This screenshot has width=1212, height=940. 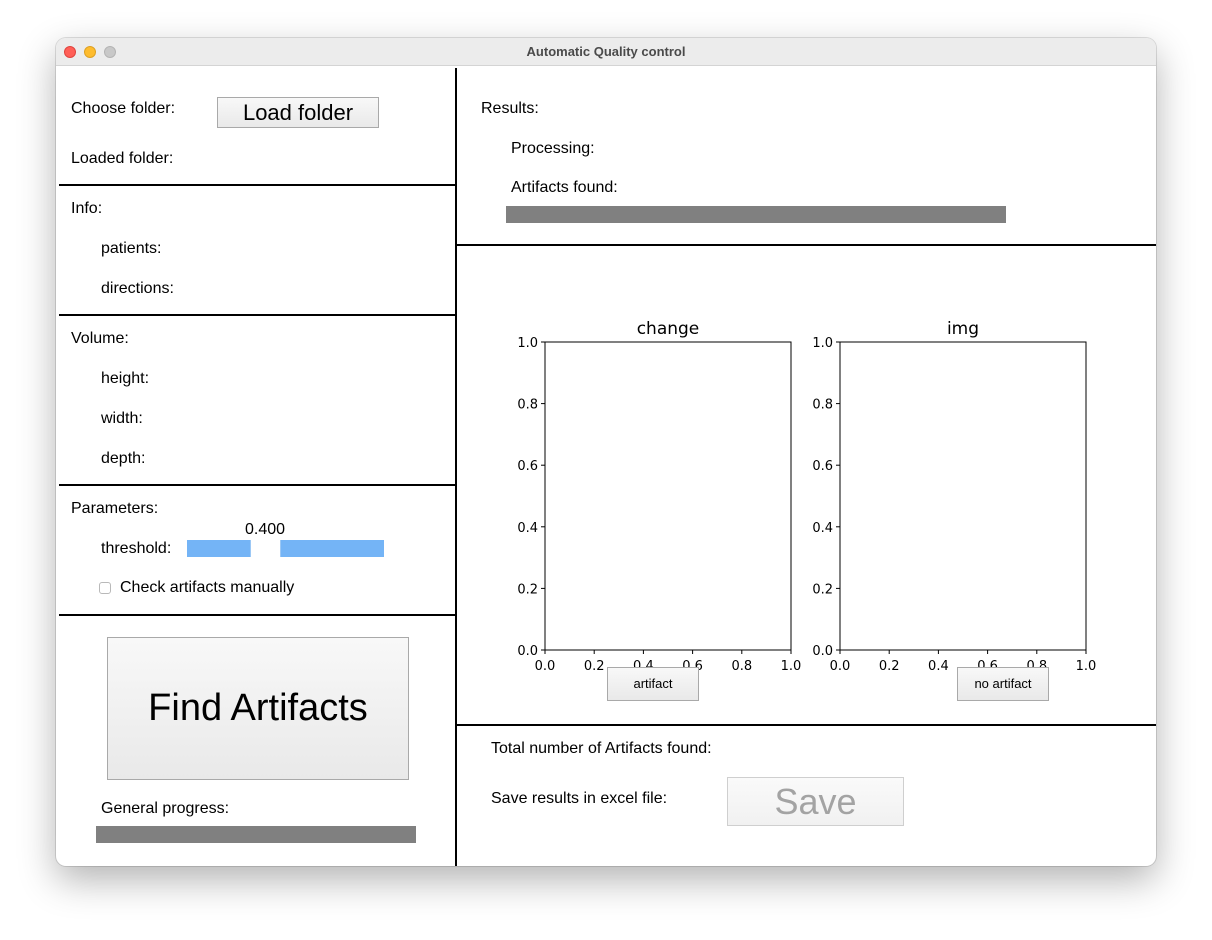 I want to click on threshold-slider, so click(x=285, y=548).